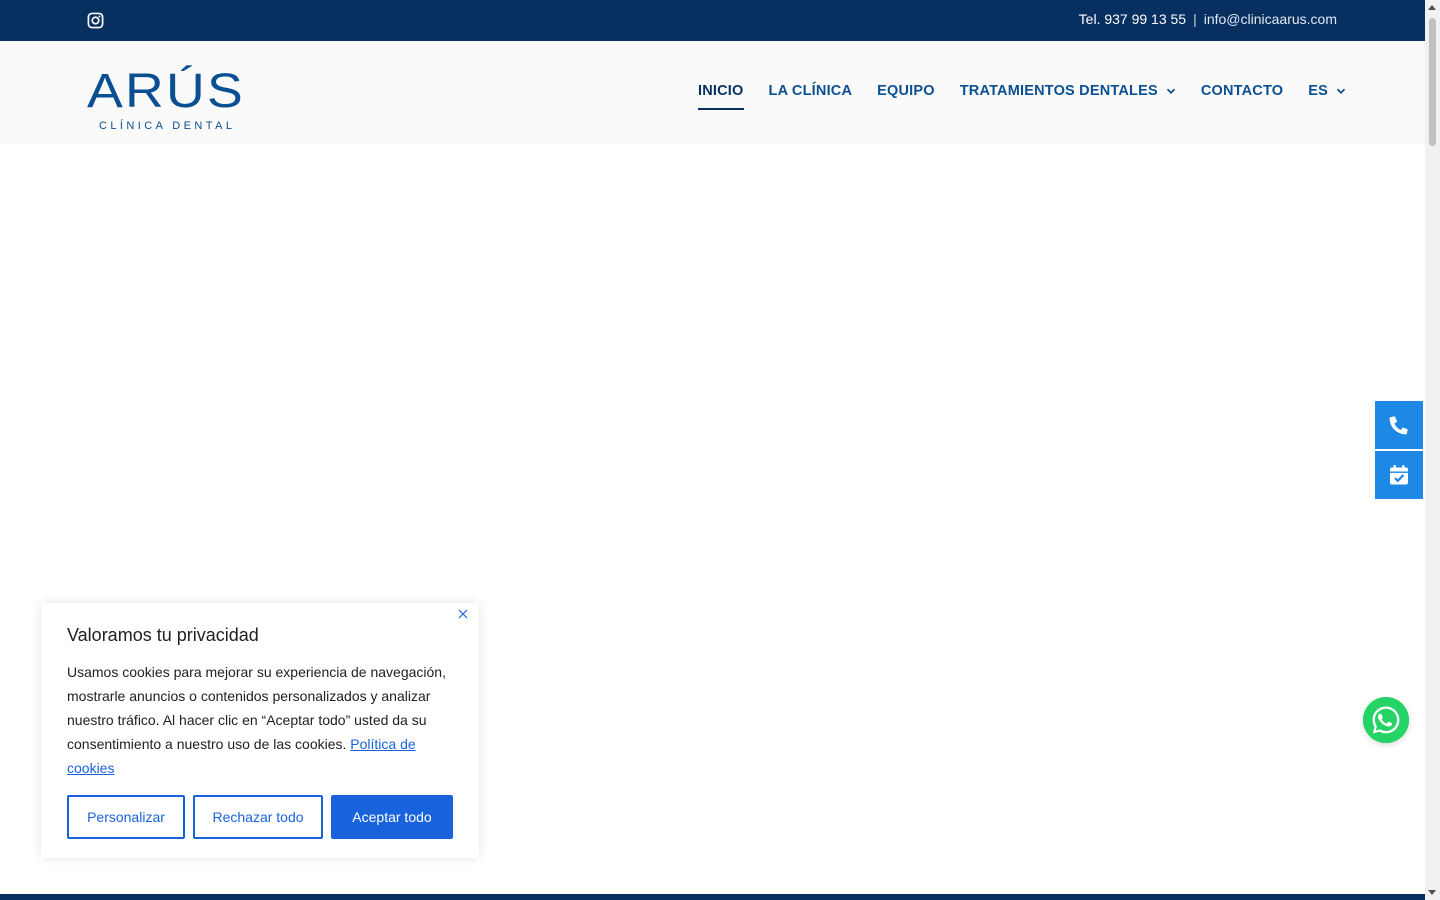 The image size is (1440, 900). I want to click on close-icon, so click(463, 614).